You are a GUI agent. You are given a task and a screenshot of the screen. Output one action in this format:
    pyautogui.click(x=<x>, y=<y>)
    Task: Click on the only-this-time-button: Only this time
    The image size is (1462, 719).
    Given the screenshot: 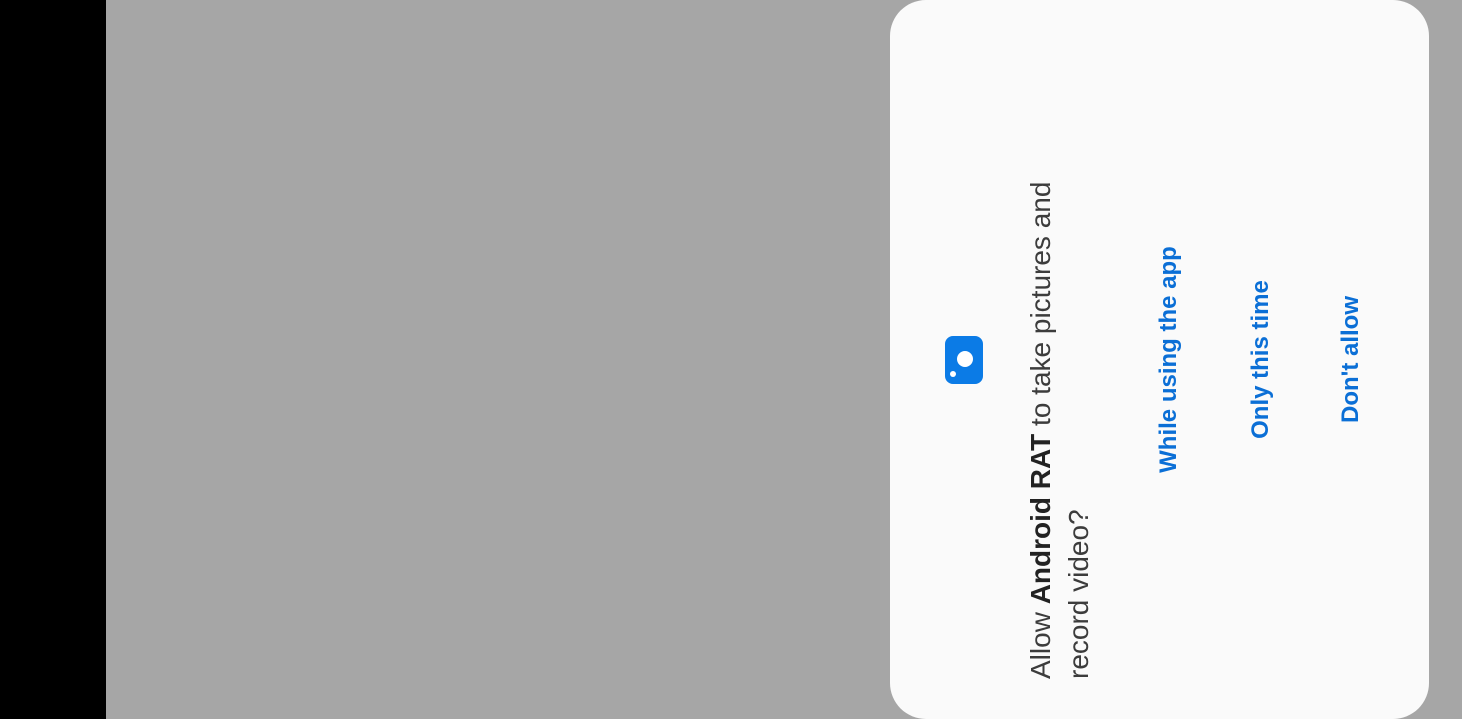 What is the action you would take?
    pyautogui.click(x=1261, y=359)
    